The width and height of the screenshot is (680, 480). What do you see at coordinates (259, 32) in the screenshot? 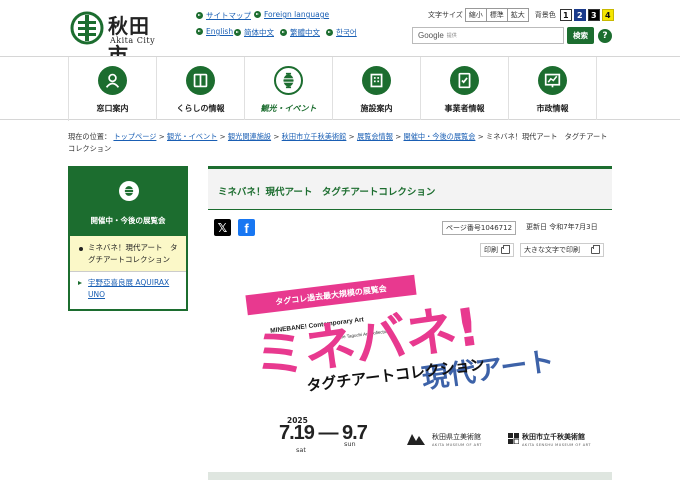
I see `simplified-chinese-label: 简体中文` at bounding box center [259, 32].